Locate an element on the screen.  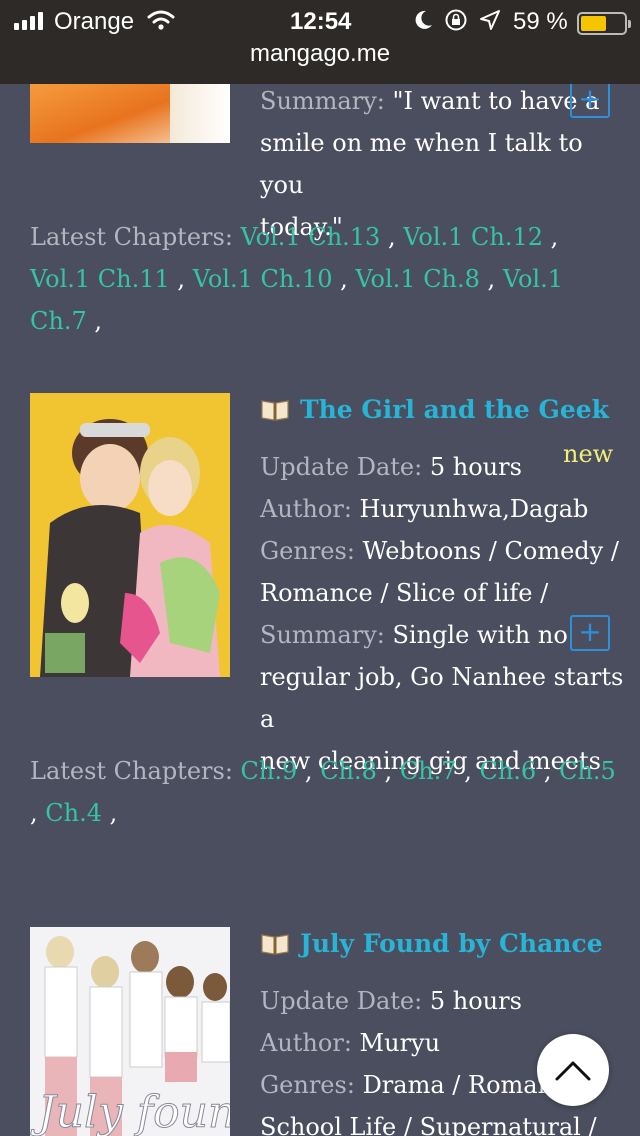
genres-value: School Life / Supernatural / is located at coordinates (450, 1121).